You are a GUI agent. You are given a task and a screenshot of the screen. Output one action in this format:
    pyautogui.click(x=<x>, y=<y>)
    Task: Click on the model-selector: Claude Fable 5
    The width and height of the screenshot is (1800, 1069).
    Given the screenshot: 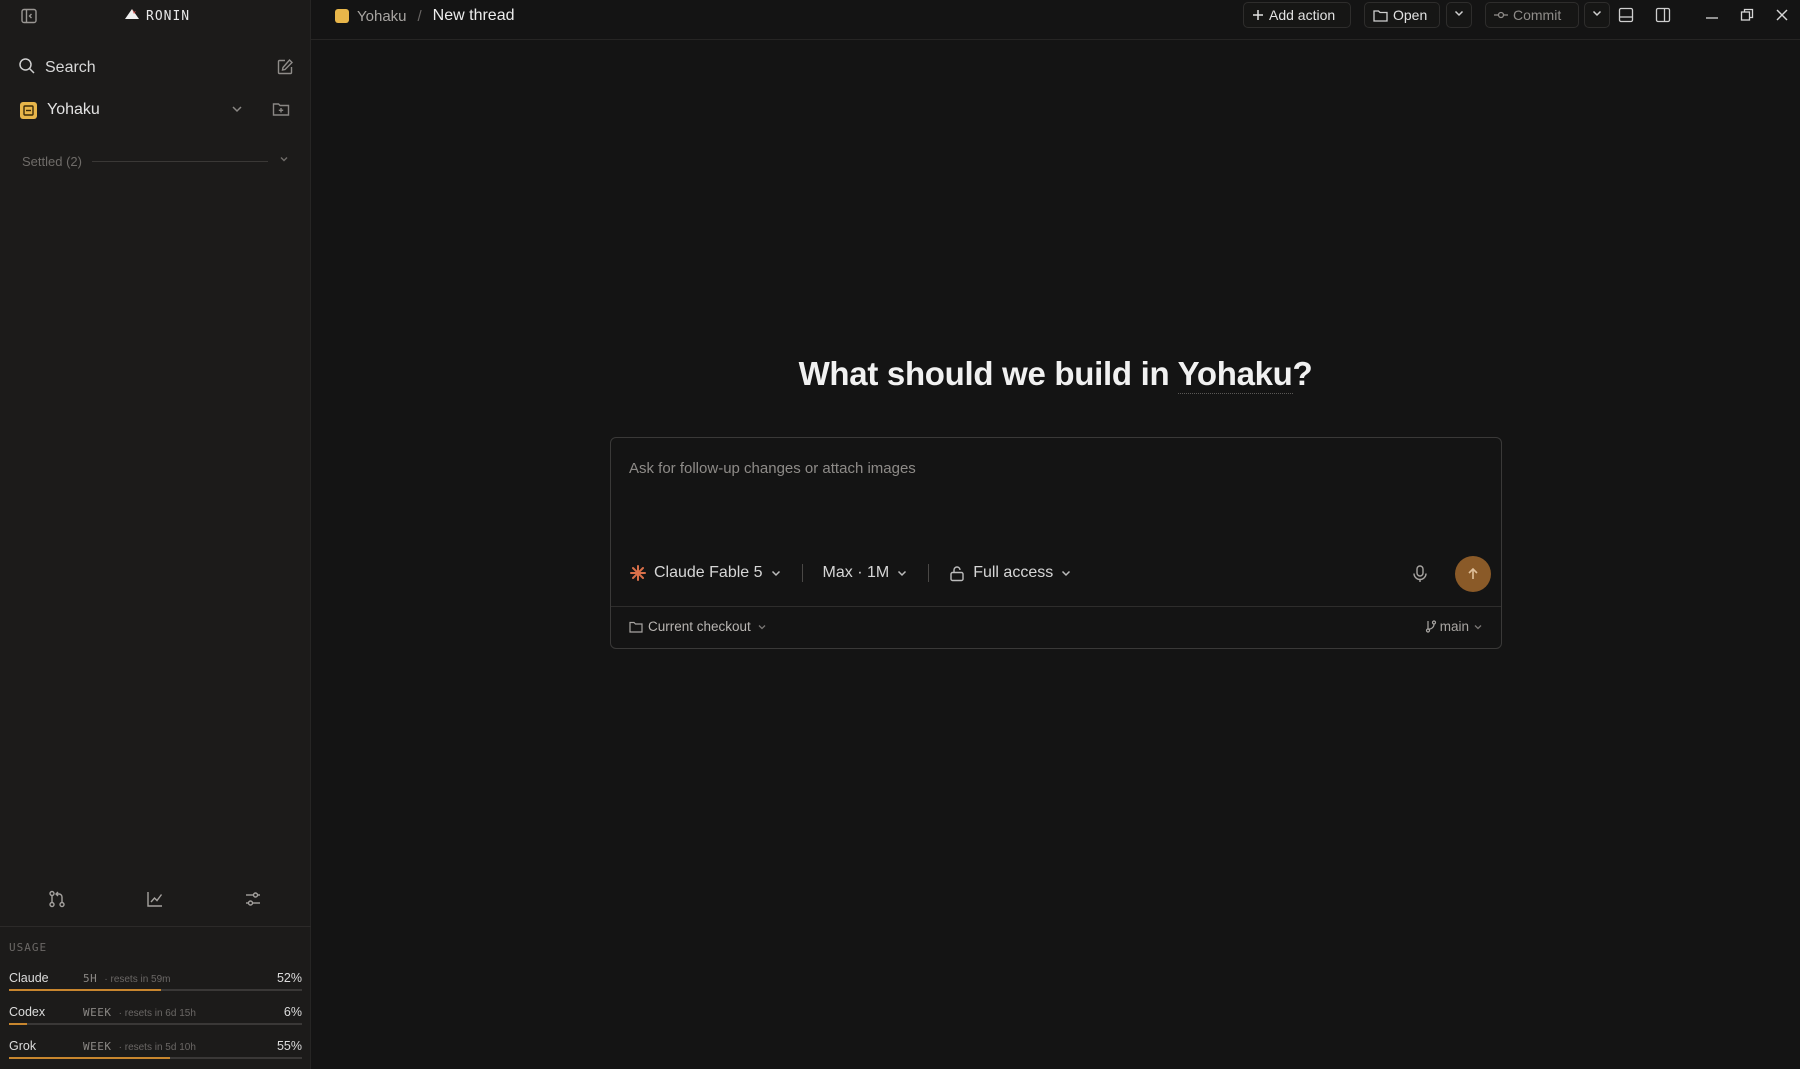 What is the action you would take?
    pyautogui.click(x=705, y=573)
    